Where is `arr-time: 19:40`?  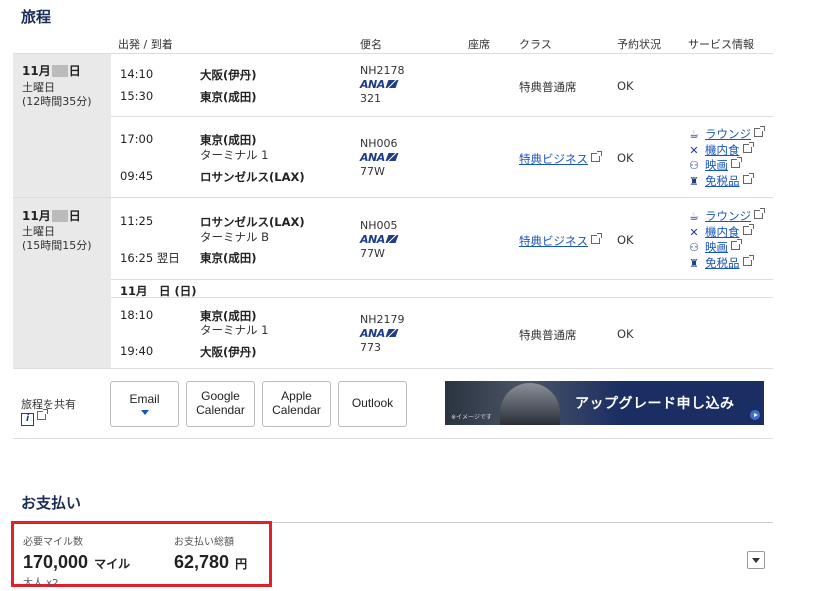 arr-time: 19:40 is located at coordinates (137, 351).